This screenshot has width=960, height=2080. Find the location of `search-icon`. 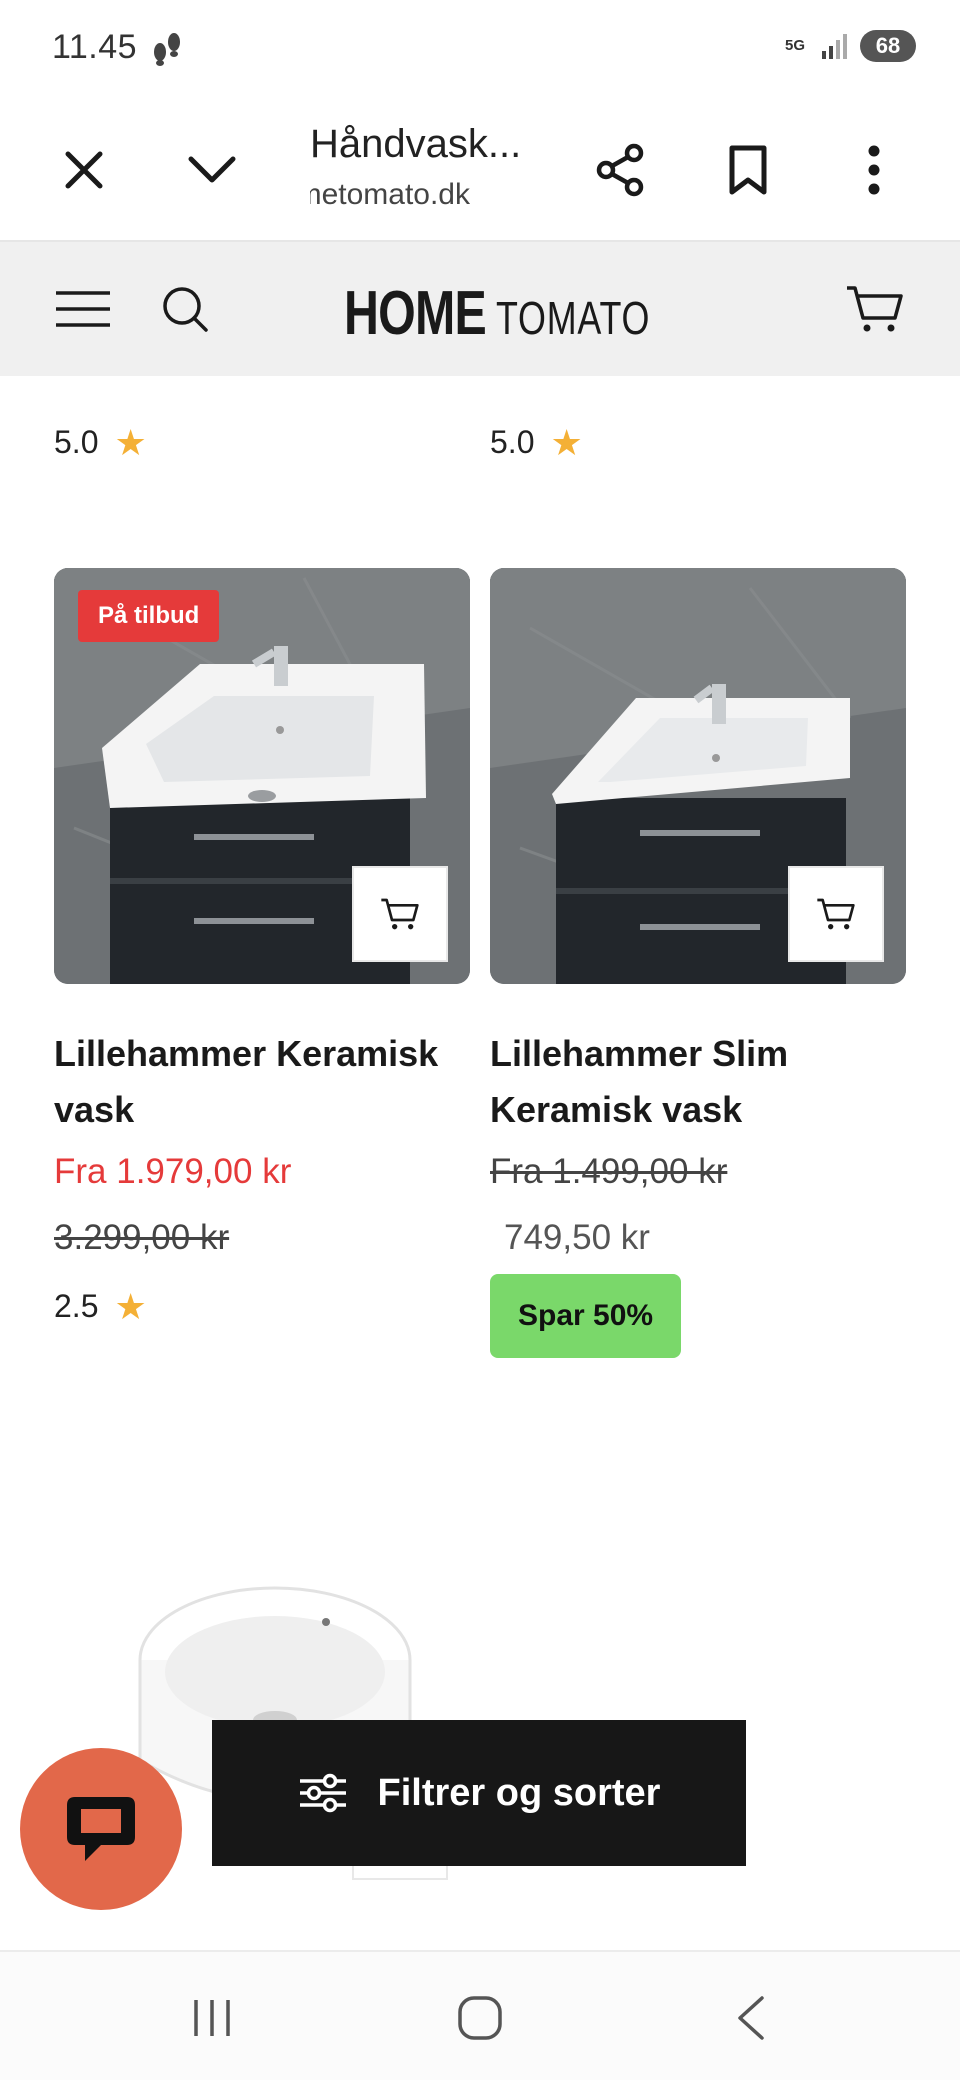

search-icon is located at coordinates (185, 309).